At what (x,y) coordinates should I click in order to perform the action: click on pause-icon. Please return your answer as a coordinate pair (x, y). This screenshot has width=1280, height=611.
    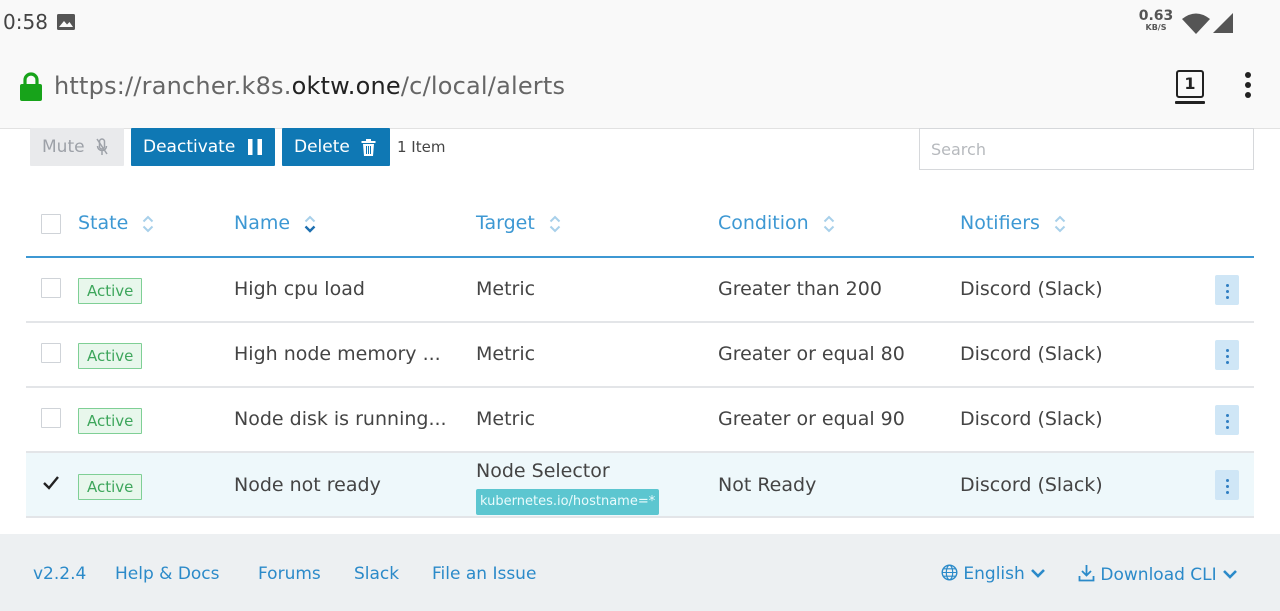
    Looking at the image, I should click on (254, 147).